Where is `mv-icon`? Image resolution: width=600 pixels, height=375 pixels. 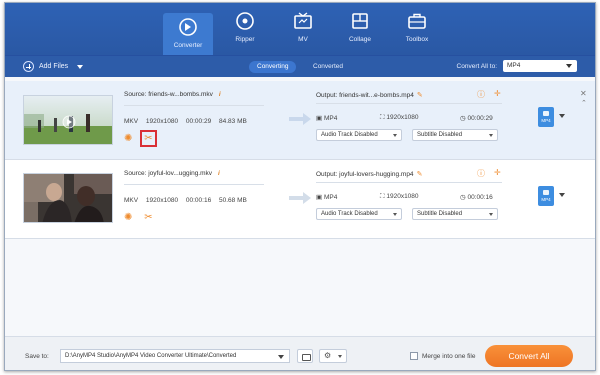 mv-icon is located at coordinates (303, 20).